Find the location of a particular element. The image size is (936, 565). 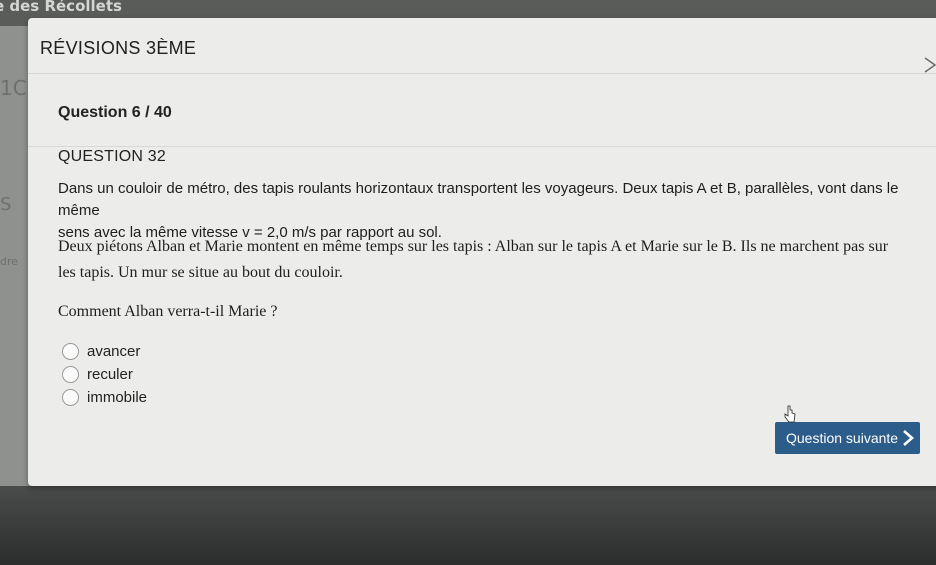

backdrop-bottom is located at coordinates (468, 525).